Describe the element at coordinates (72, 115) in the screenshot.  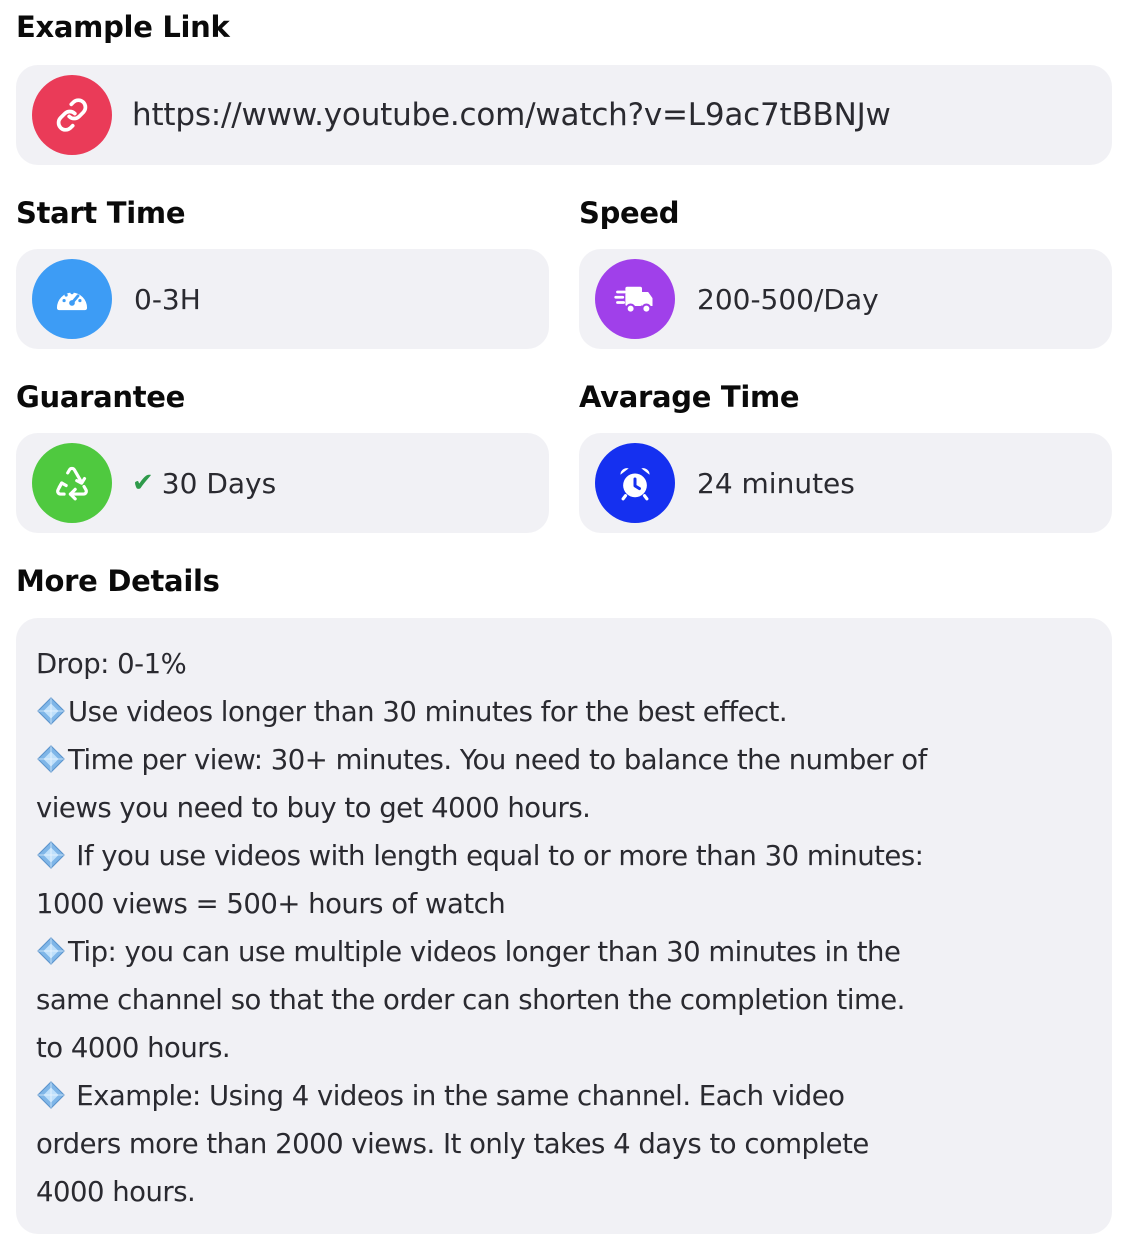
I see `link-icon` at that location.